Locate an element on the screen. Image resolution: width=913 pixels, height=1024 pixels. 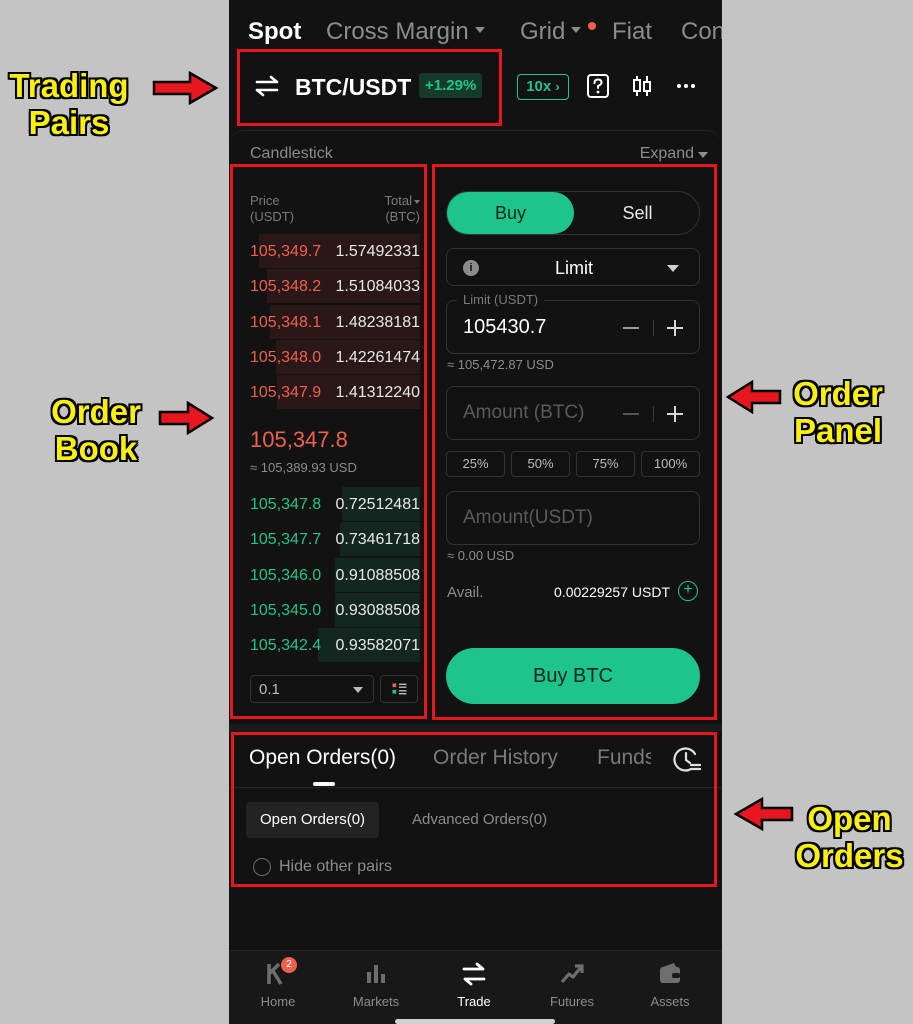
market-type-tabs: Spot Cross Margin Grid Fiat Con is located at coordinates (475, 35).